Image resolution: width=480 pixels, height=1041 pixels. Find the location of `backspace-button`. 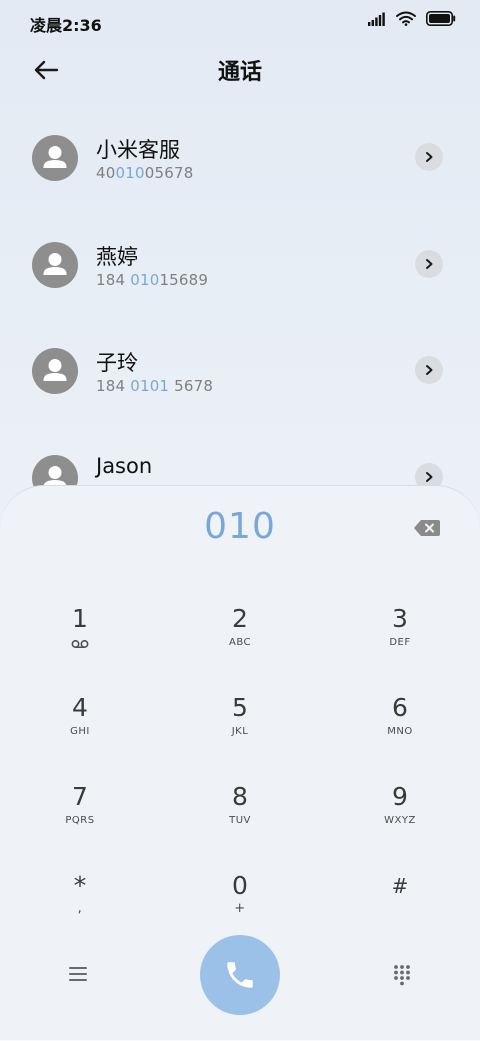

backspace-button is located at coordinates (427, 528).